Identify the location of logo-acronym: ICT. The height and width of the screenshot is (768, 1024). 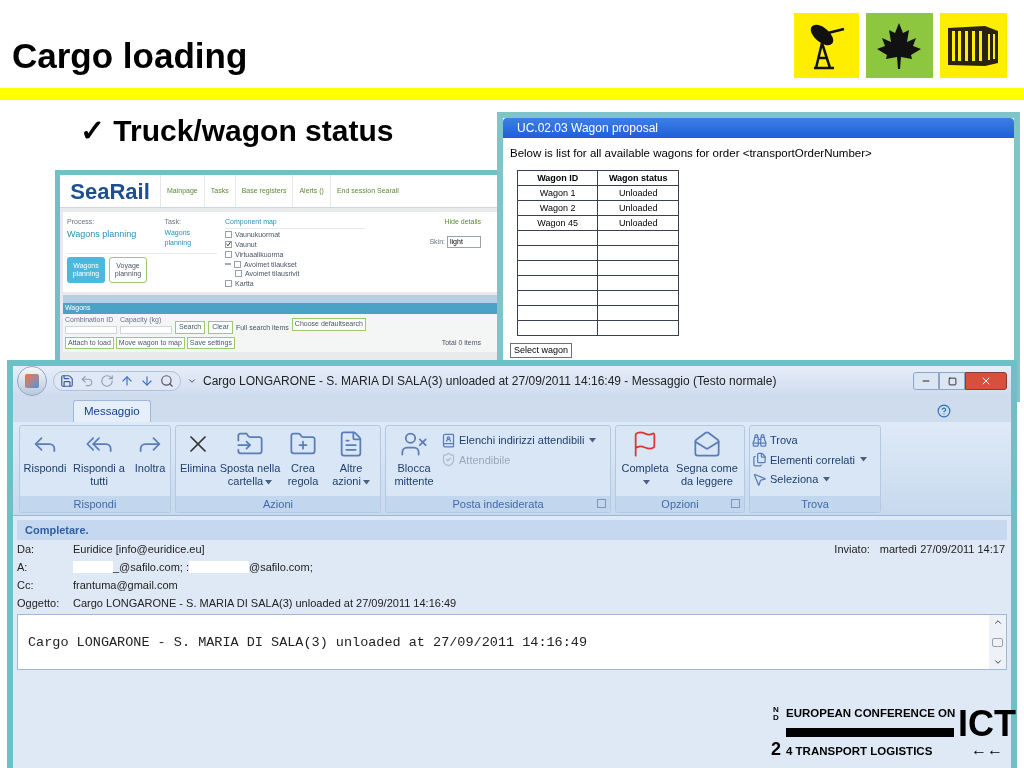
(987, 724).